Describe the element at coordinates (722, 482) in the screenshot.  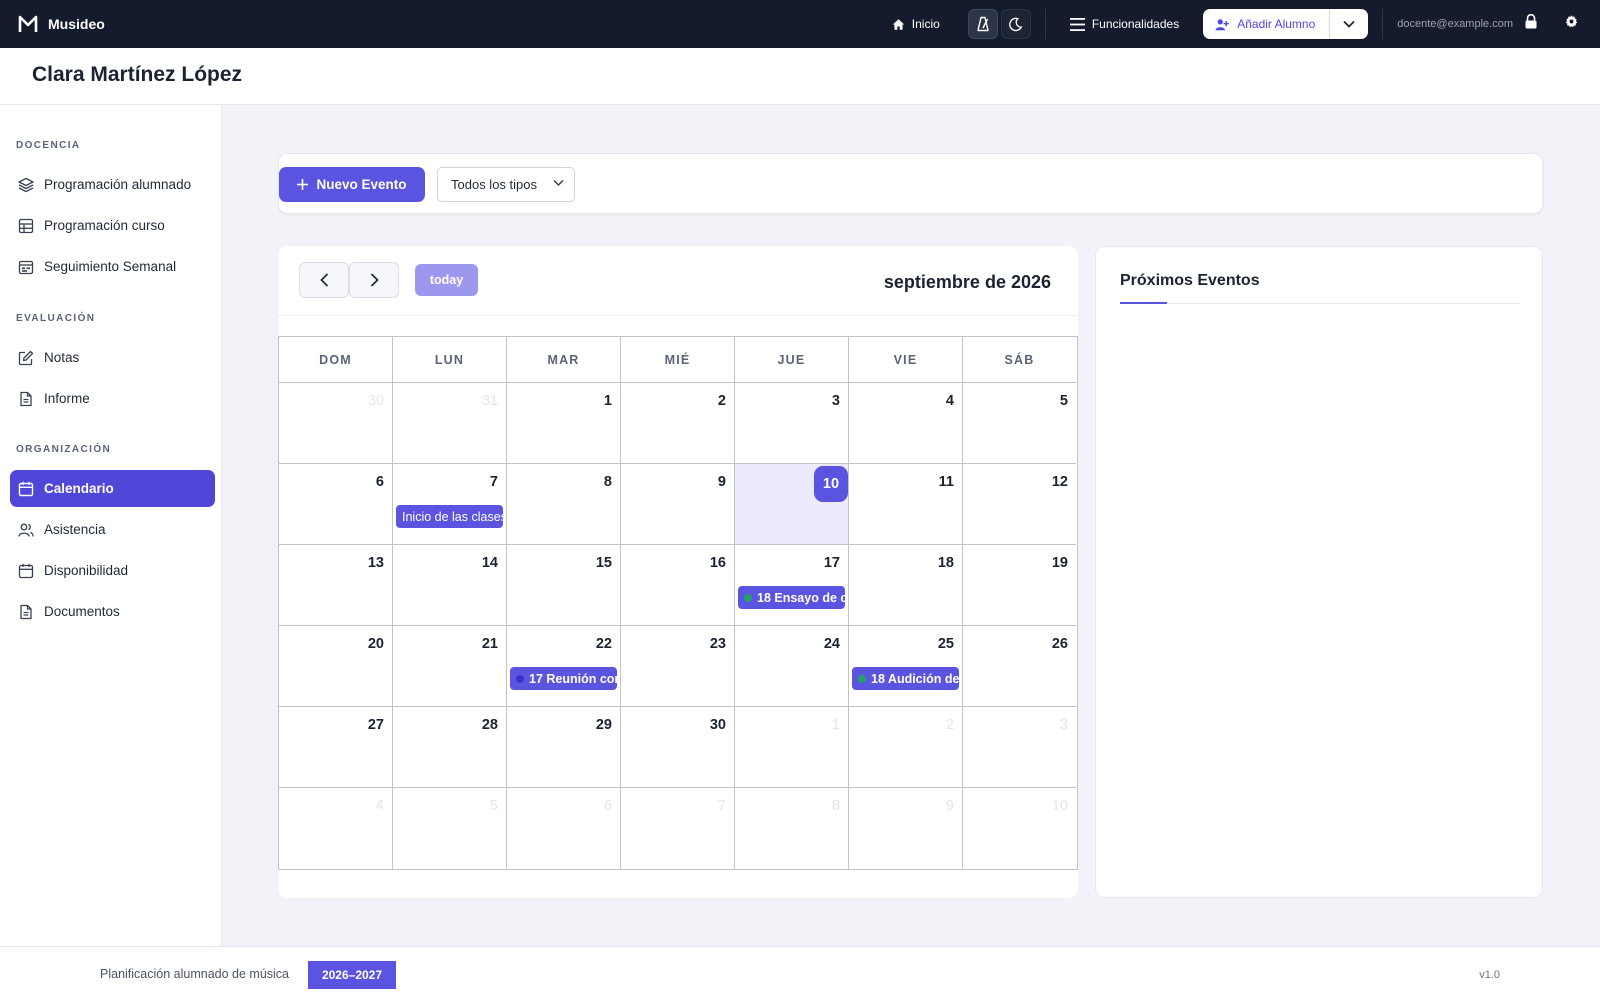
I see `day-number: 9` at that location.